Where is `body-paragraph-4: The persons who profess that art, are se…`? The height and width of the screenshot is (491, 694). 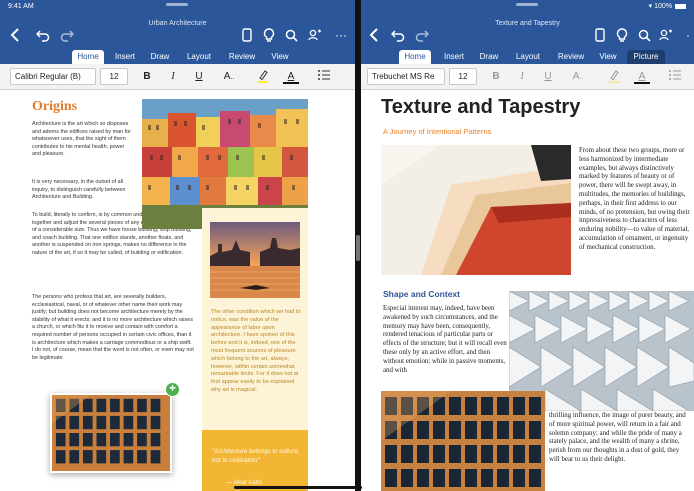
body-paragraph-4: The persons who profess that art, are se… is located at coordinates (113, 327).